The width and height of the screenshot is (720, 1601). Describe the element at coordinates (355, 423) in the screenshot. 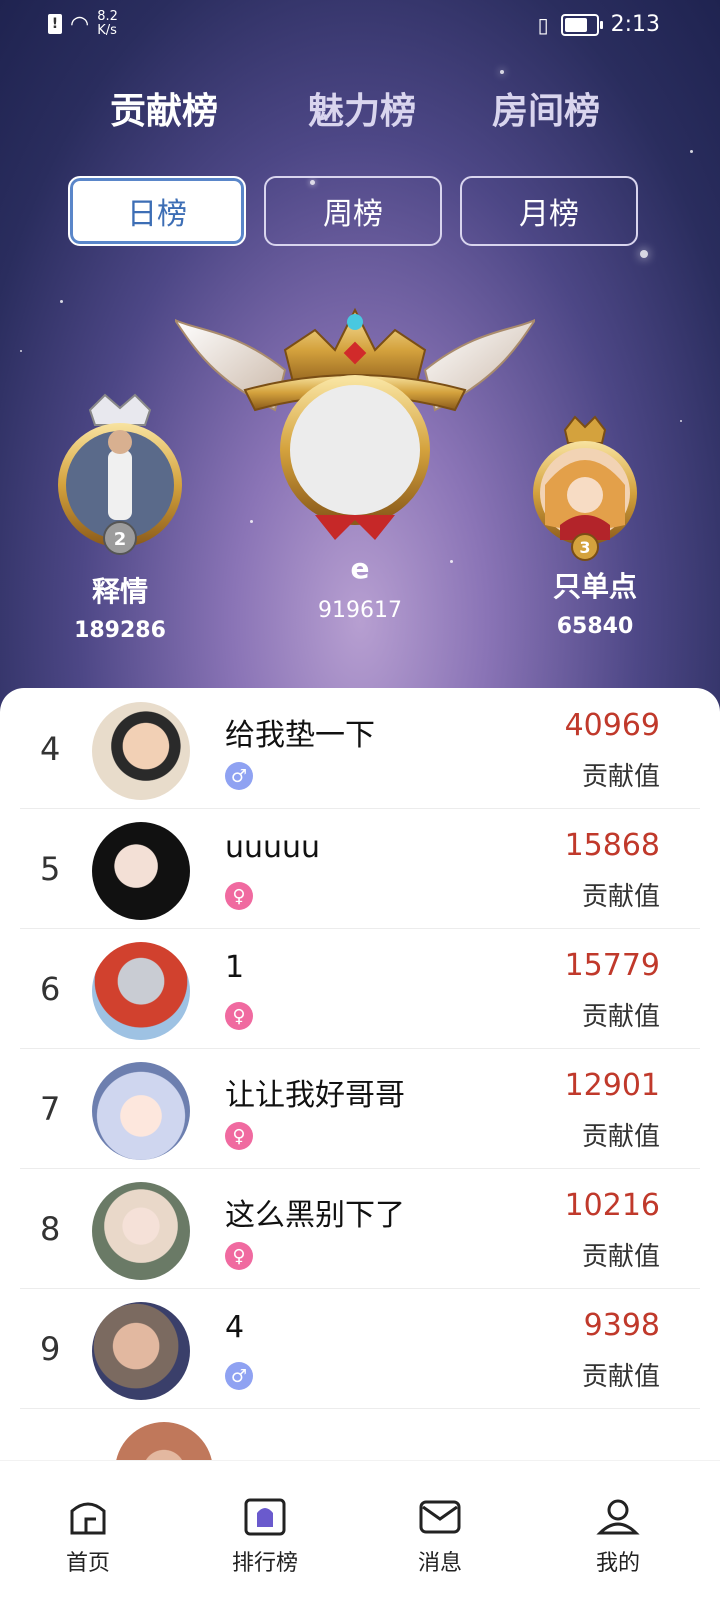

I see `winged-crown-frame-icon` at that location.